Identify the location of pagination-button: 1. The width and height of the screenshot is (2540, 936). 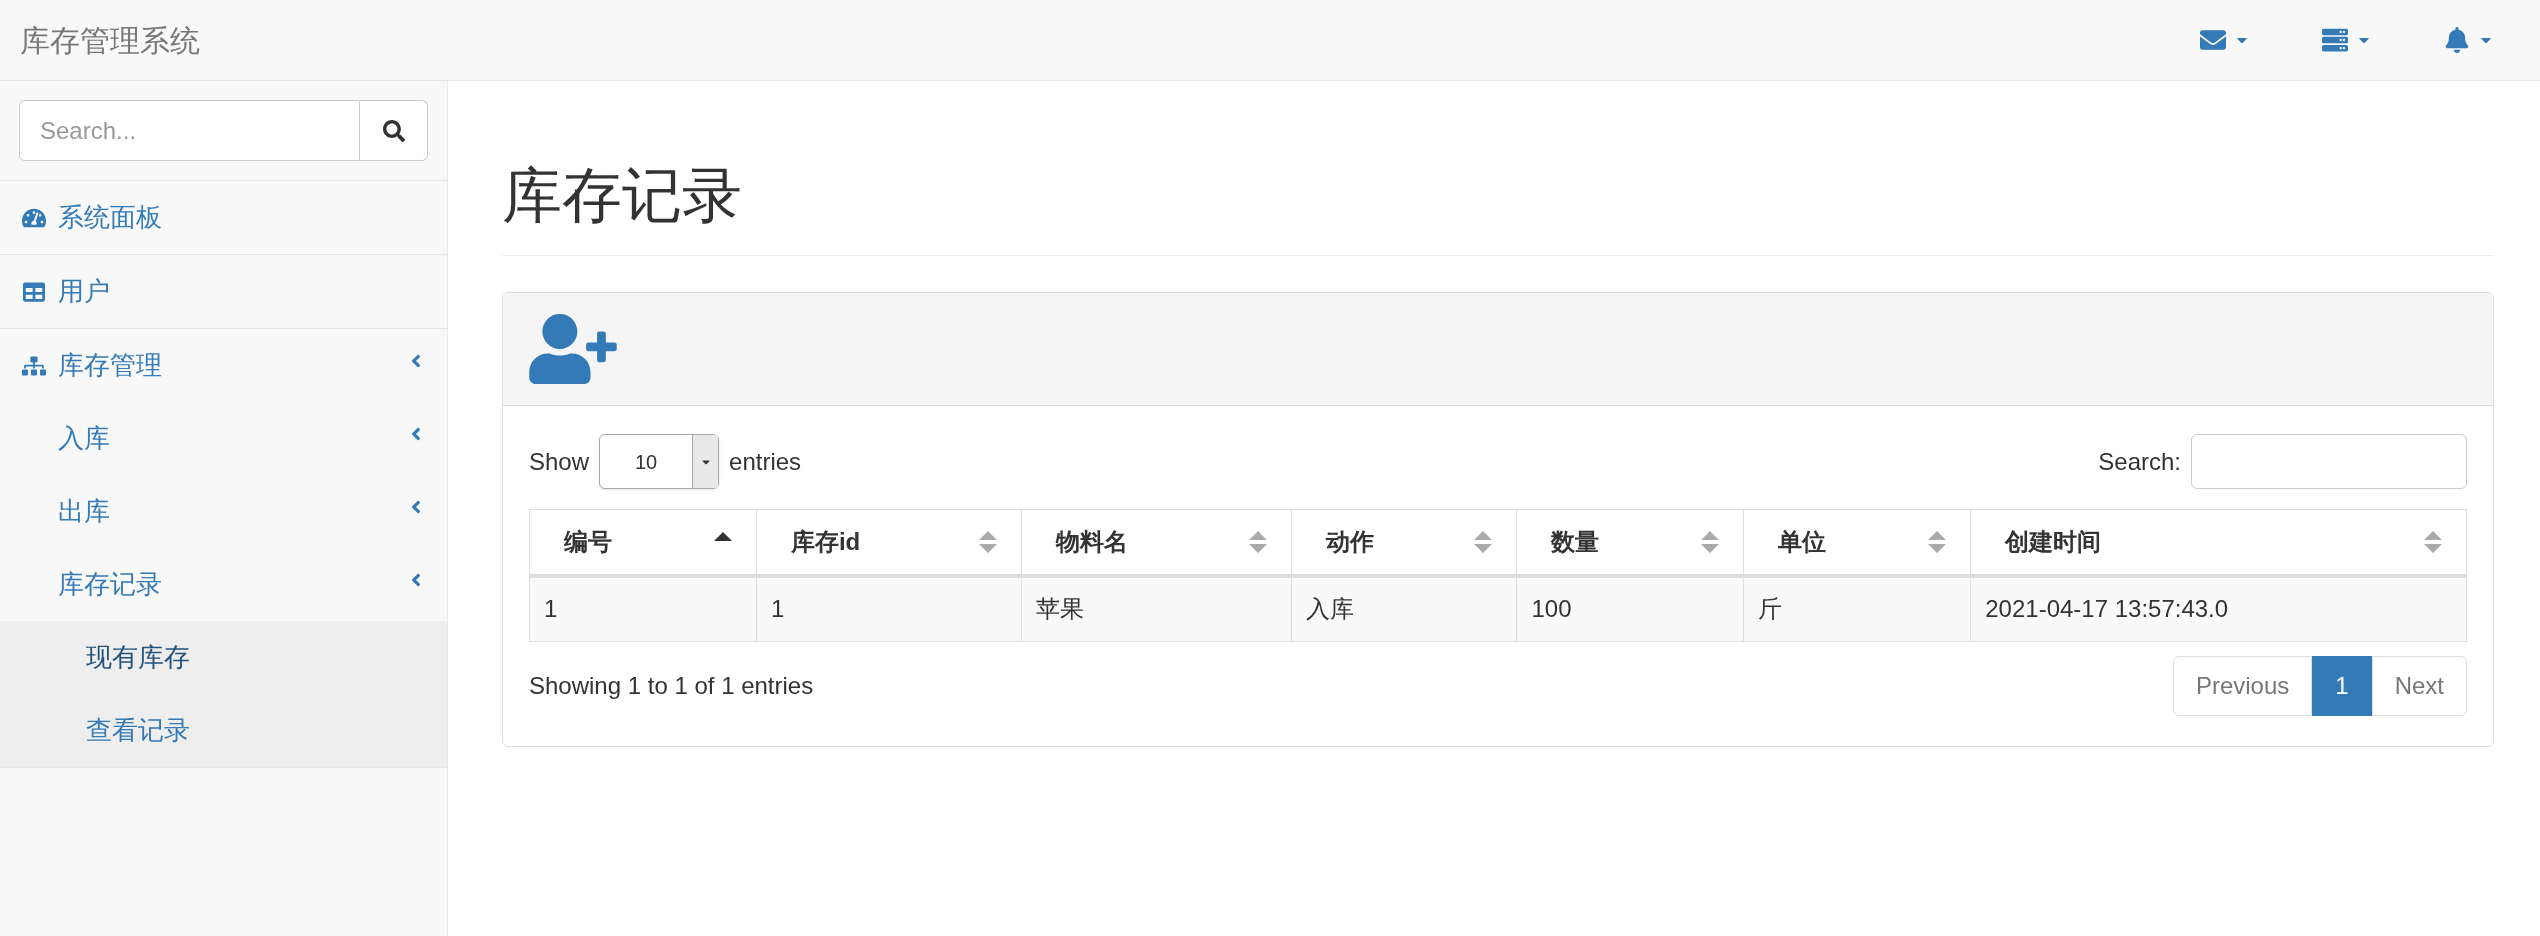
(2342, 686).